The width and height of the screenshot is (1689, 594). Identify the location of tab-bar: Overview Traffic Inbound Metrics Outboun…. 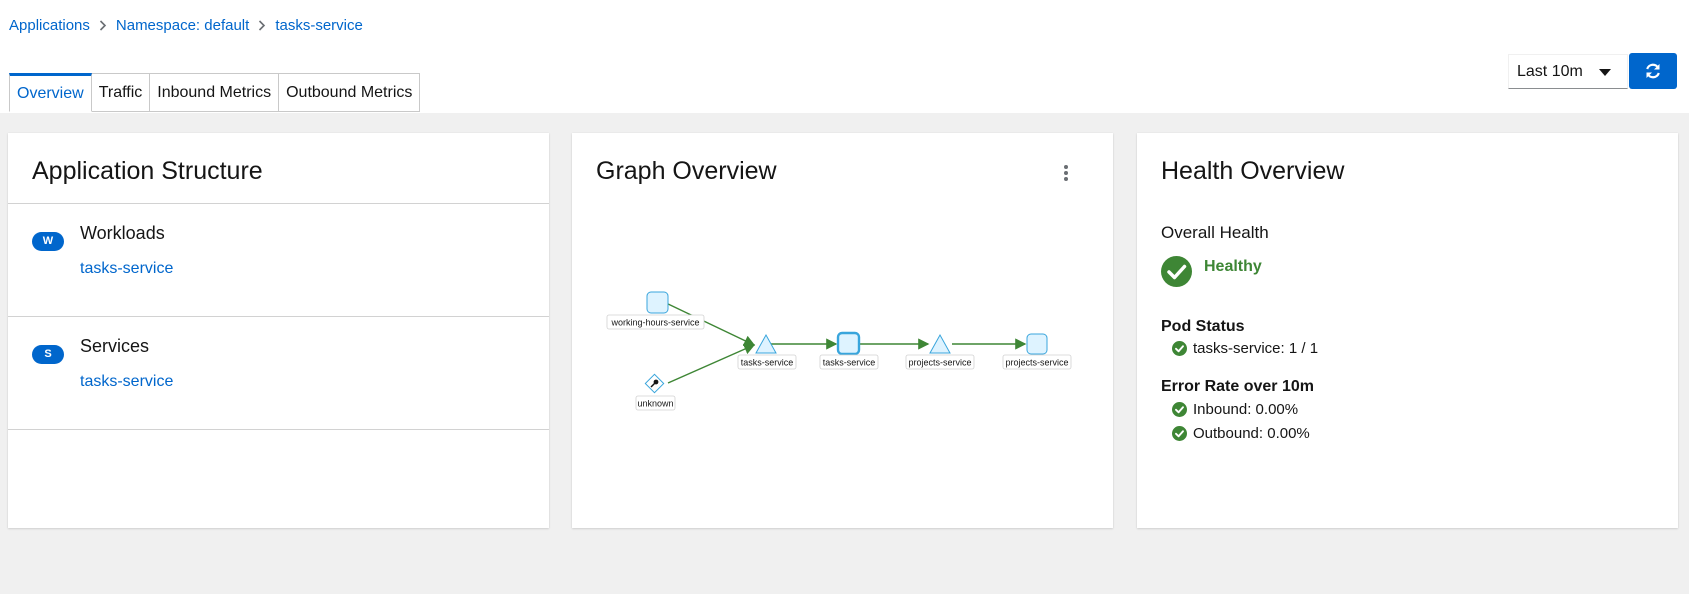
(215, 92).